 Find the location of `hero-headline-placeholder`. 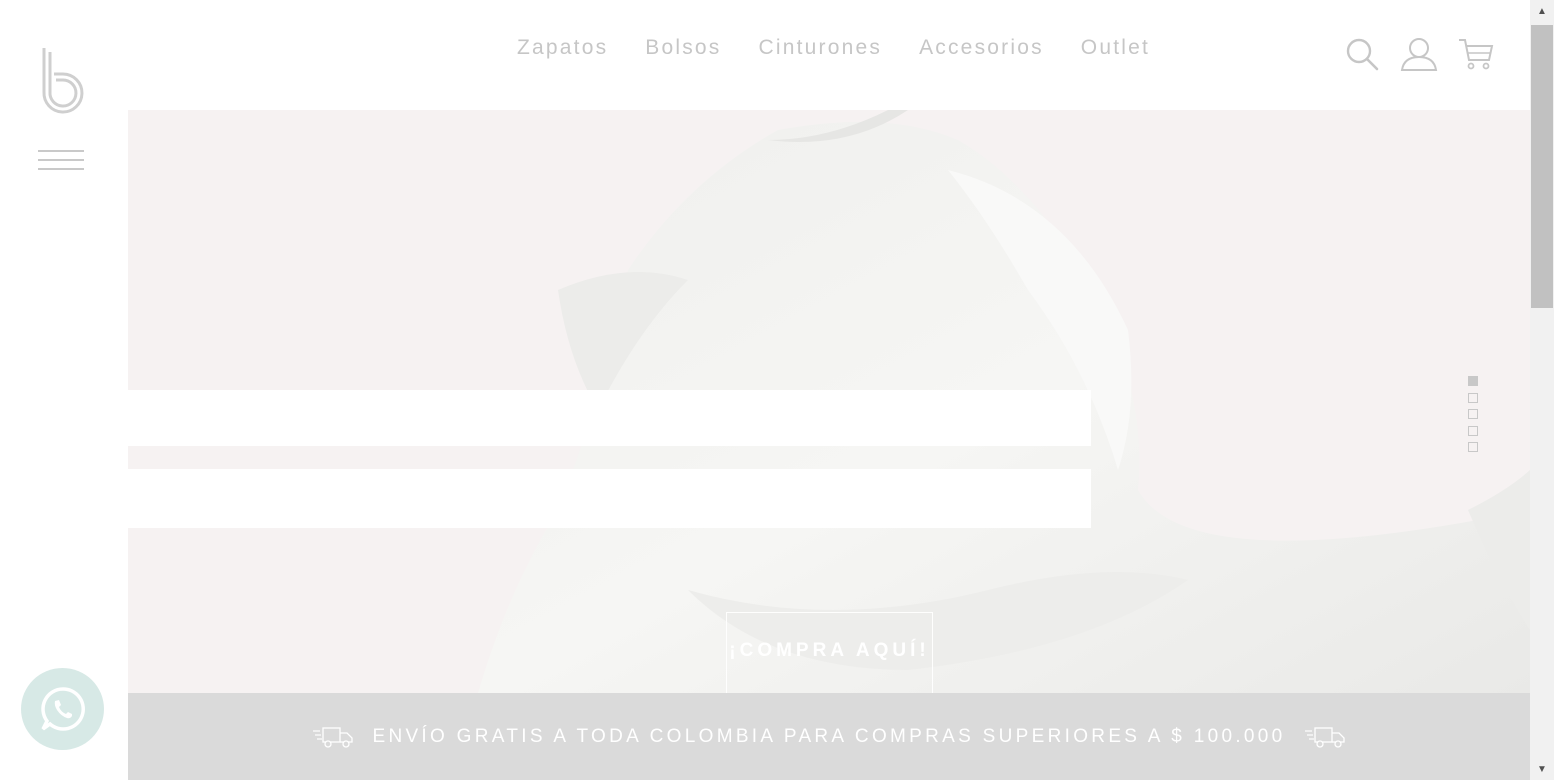

hero-headline-placeholder is located at coordinates (609, 418).